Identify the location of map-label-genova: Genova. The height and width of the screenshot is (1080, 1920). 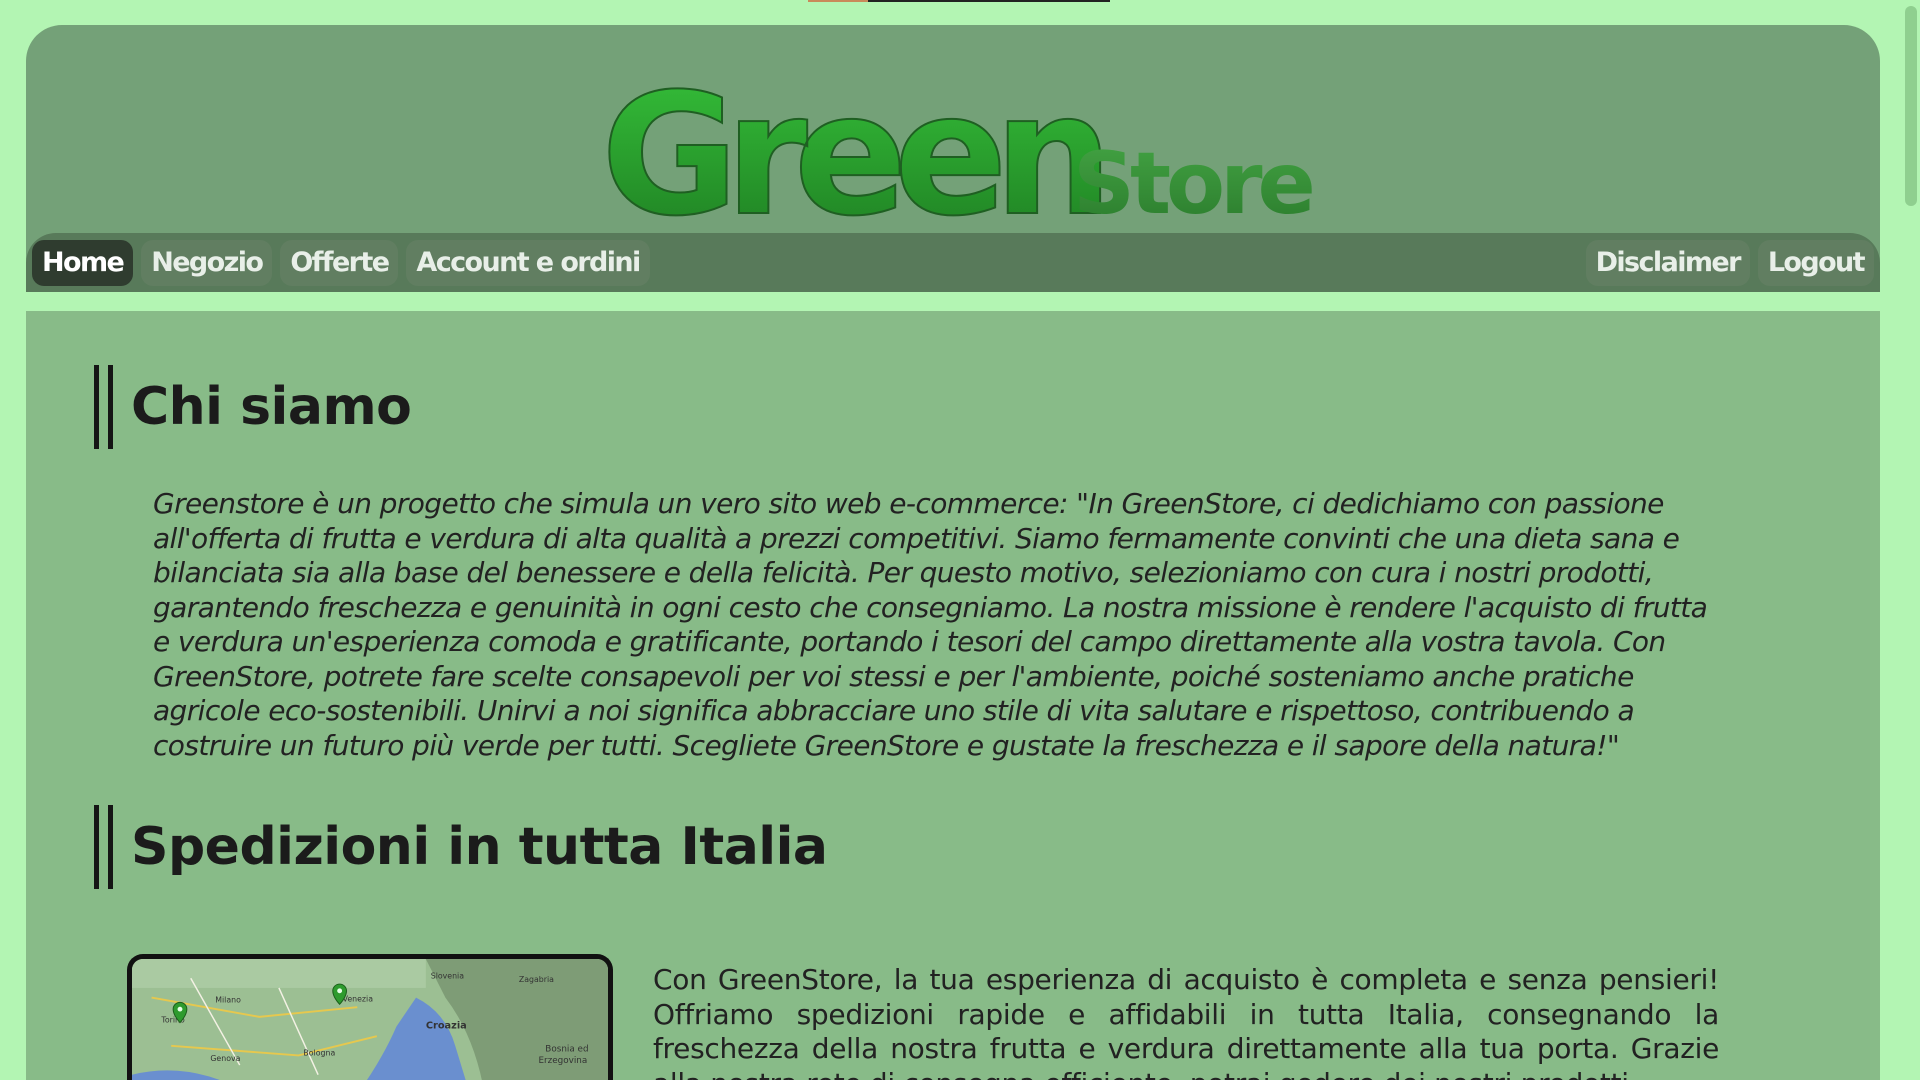
(225, 1058).